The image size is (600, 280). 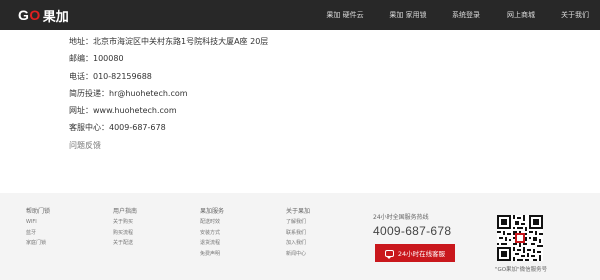 What do you see at coordinates (298, 243) in the screenshot?
I see `footer-link: 加入我们` at bounding box center [298, 243].